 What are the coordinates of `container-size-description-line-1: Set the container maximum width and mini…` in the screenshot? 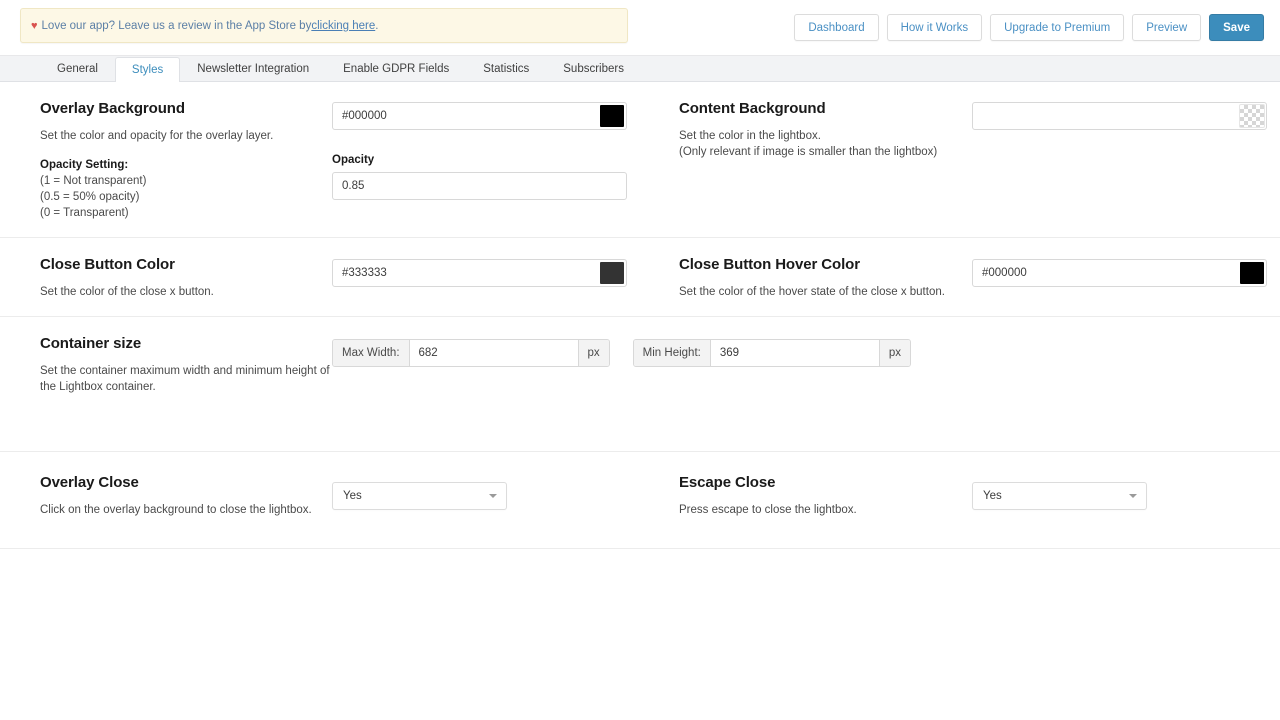 It's located at (185, 371).